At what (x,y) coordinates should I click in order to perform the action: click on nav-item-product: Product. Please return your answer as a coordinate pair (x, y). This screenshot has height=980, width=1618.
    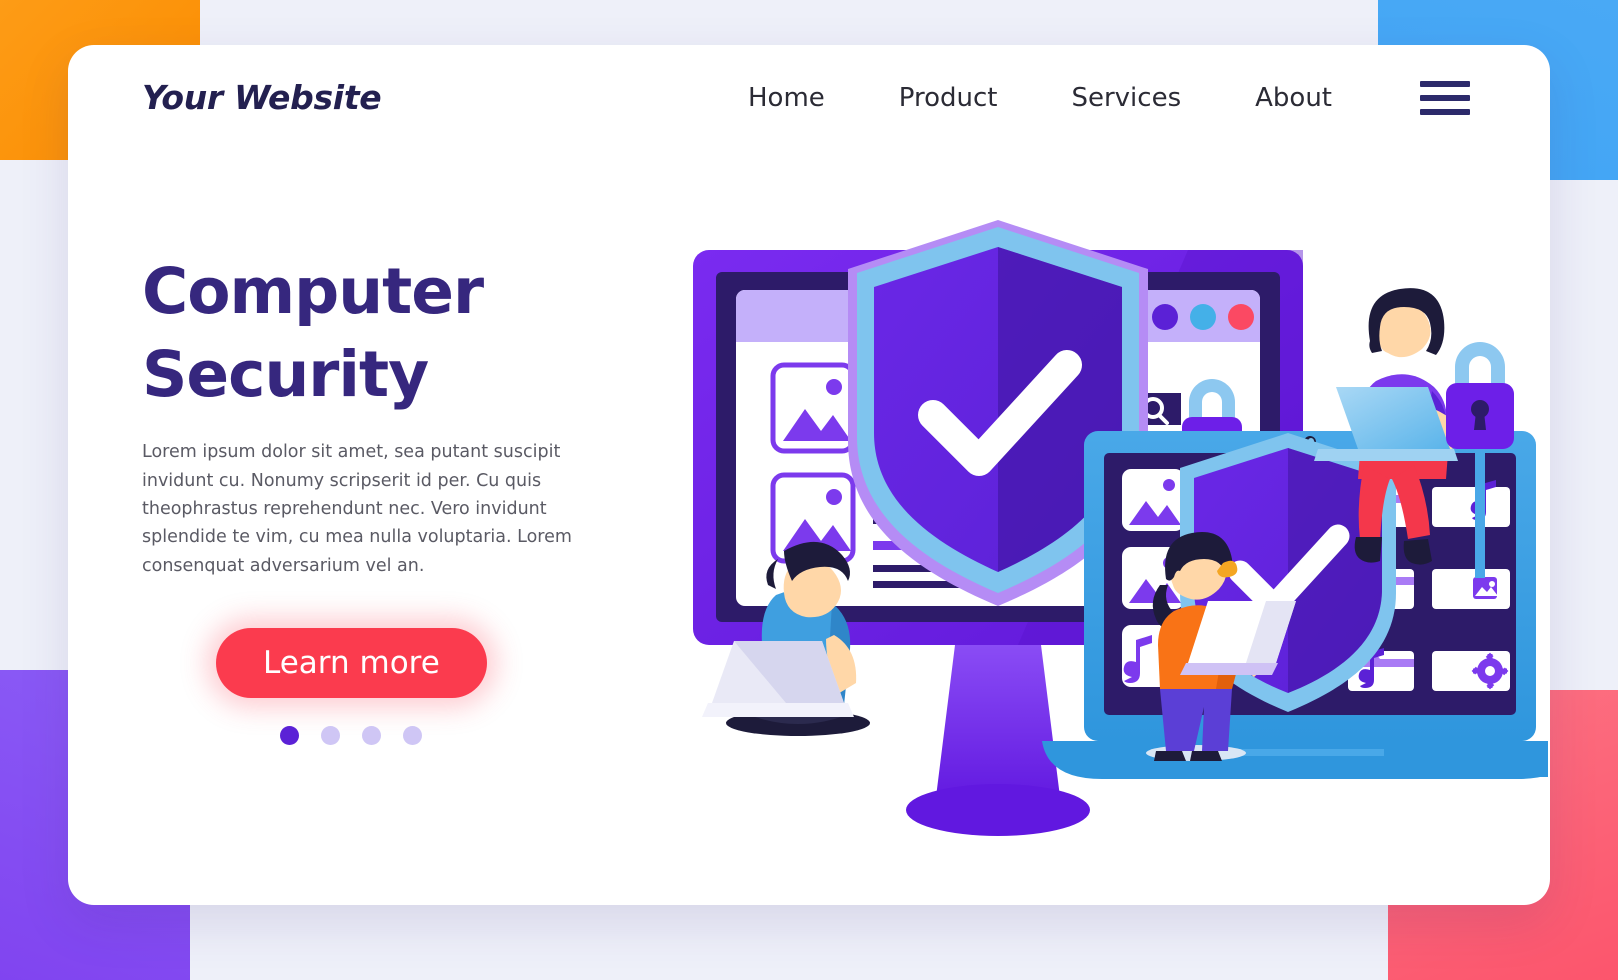
    Looking at the image, I should click on (948, 98).